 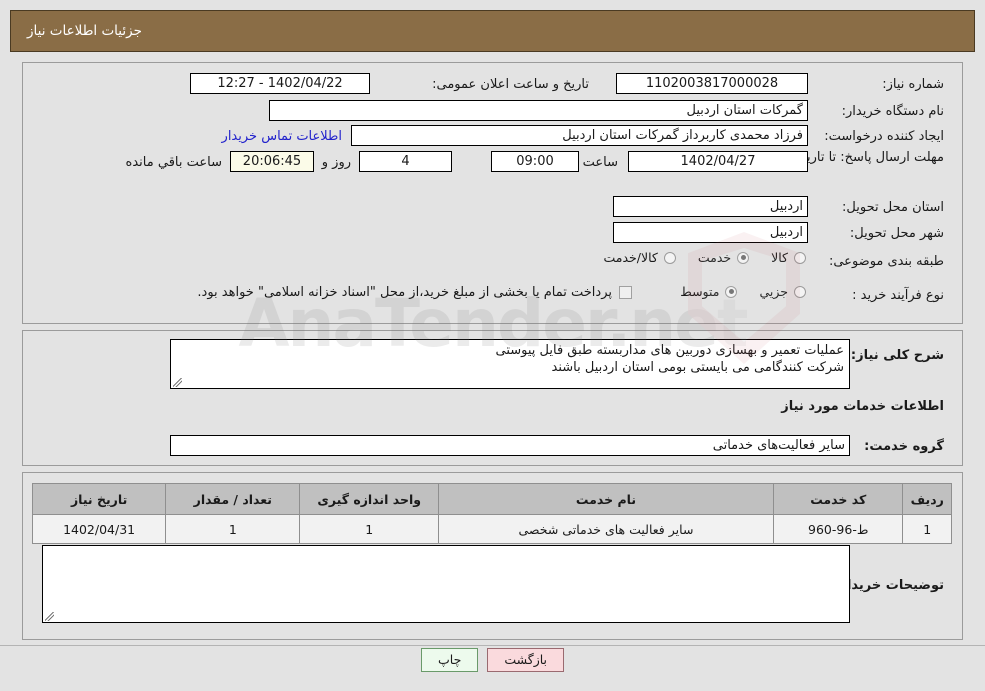 What do you see at coordinates (896, 233) in the screenshot?
I see `delivery-city-label: شهر محل تحویل:` at bounding box center [896, 233].